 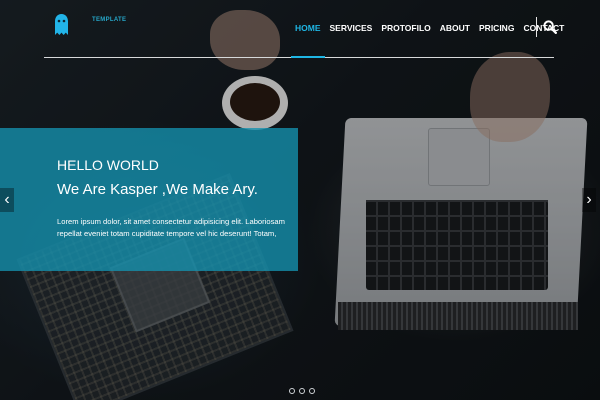 What do you see at coordinates (109, 20) in the screenshot?
I see `brand-name: TEMPLATE` at bounding box center [109, 20].